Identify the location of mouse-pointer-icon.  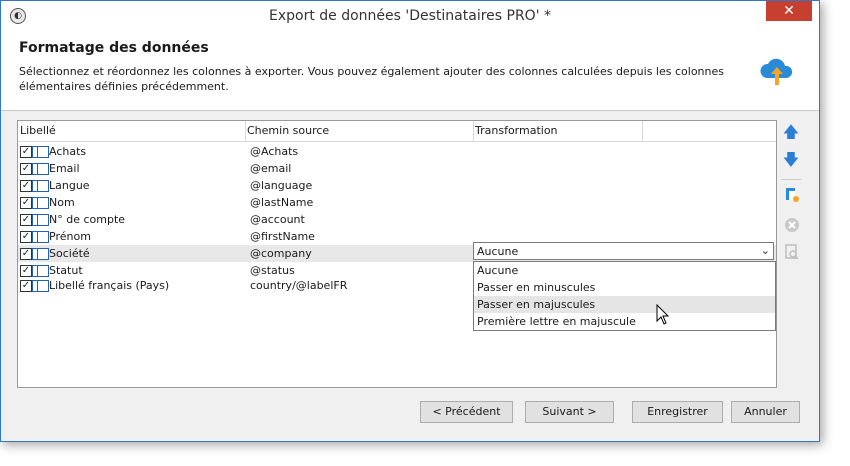
(663, 314).